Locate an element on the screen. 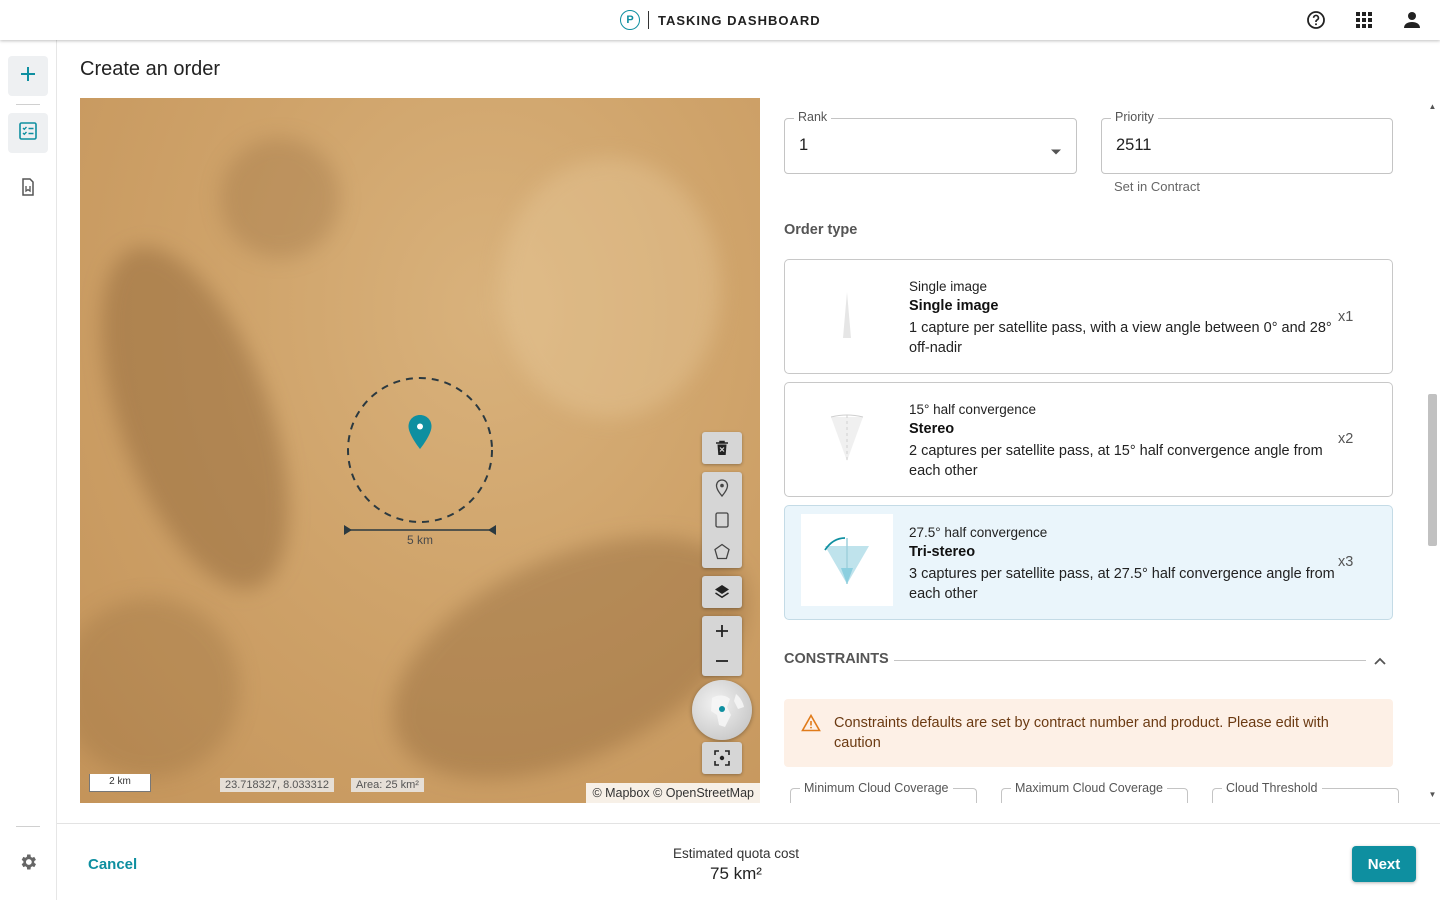 The width and height of the screenshot is (1440, 900). map-attribution: © Mapbox © OpenStreetMap is located at coordinates (673, 793).